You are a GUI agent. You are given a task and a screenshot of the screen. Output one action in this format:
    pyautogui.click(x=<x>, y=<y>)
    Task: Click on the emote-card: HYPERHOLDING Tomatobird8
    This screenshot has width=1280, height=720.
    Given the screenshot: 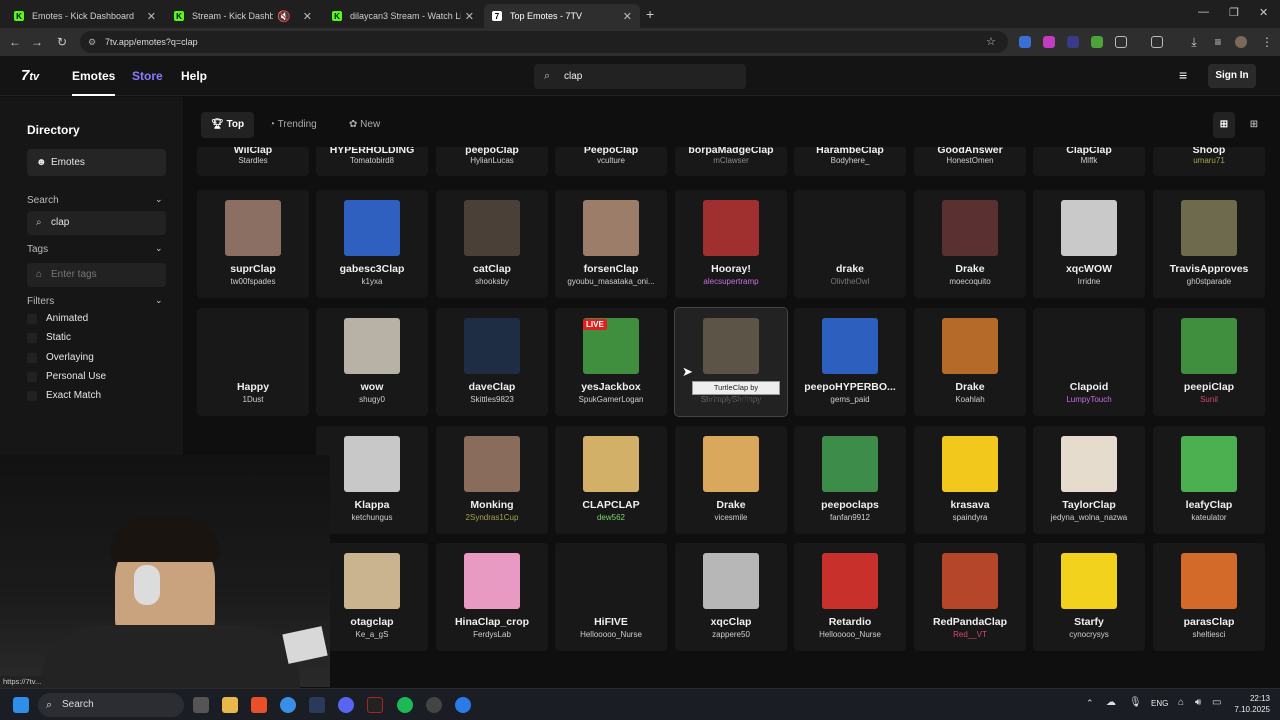 What is the action you would take?
    pyautogui.click(x=372, y=161)
    